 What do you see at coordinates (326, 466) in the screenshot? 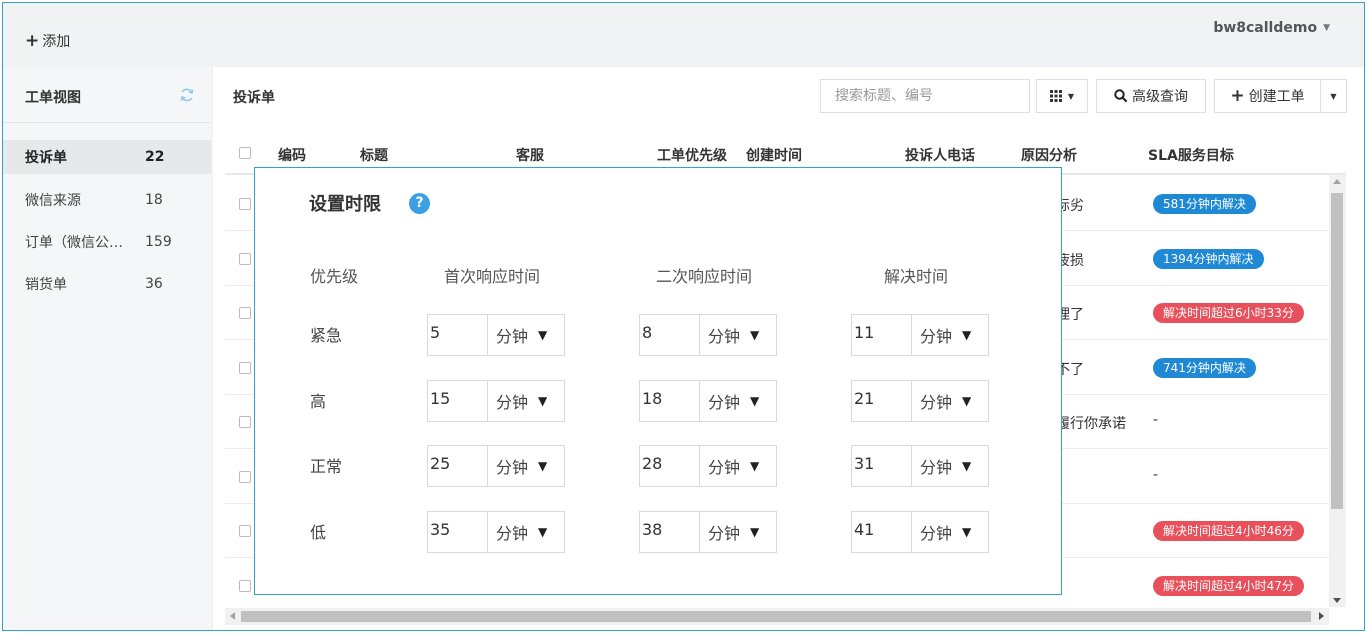
I see `priority-label: 正常` at bounding box center [326, 466].